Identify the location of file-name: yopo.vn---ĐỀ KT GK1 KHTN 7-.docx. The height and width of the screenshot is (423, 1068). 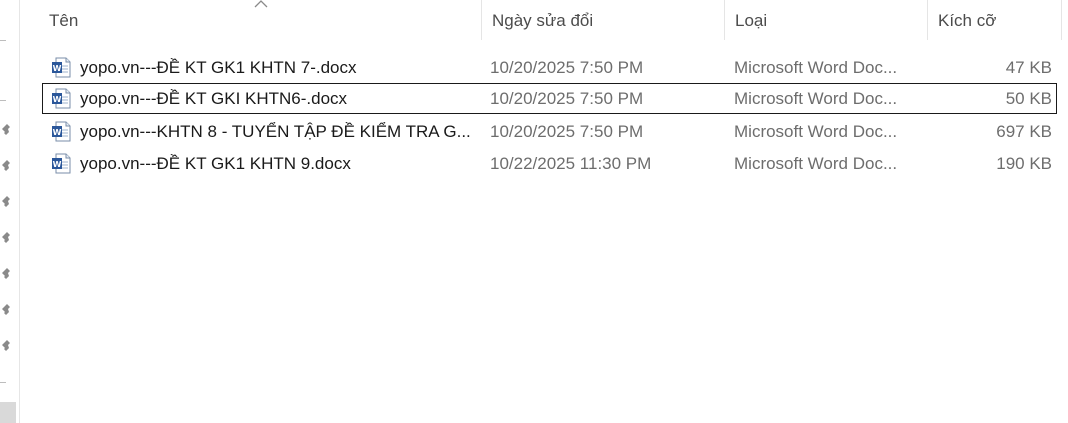
(218, 67).